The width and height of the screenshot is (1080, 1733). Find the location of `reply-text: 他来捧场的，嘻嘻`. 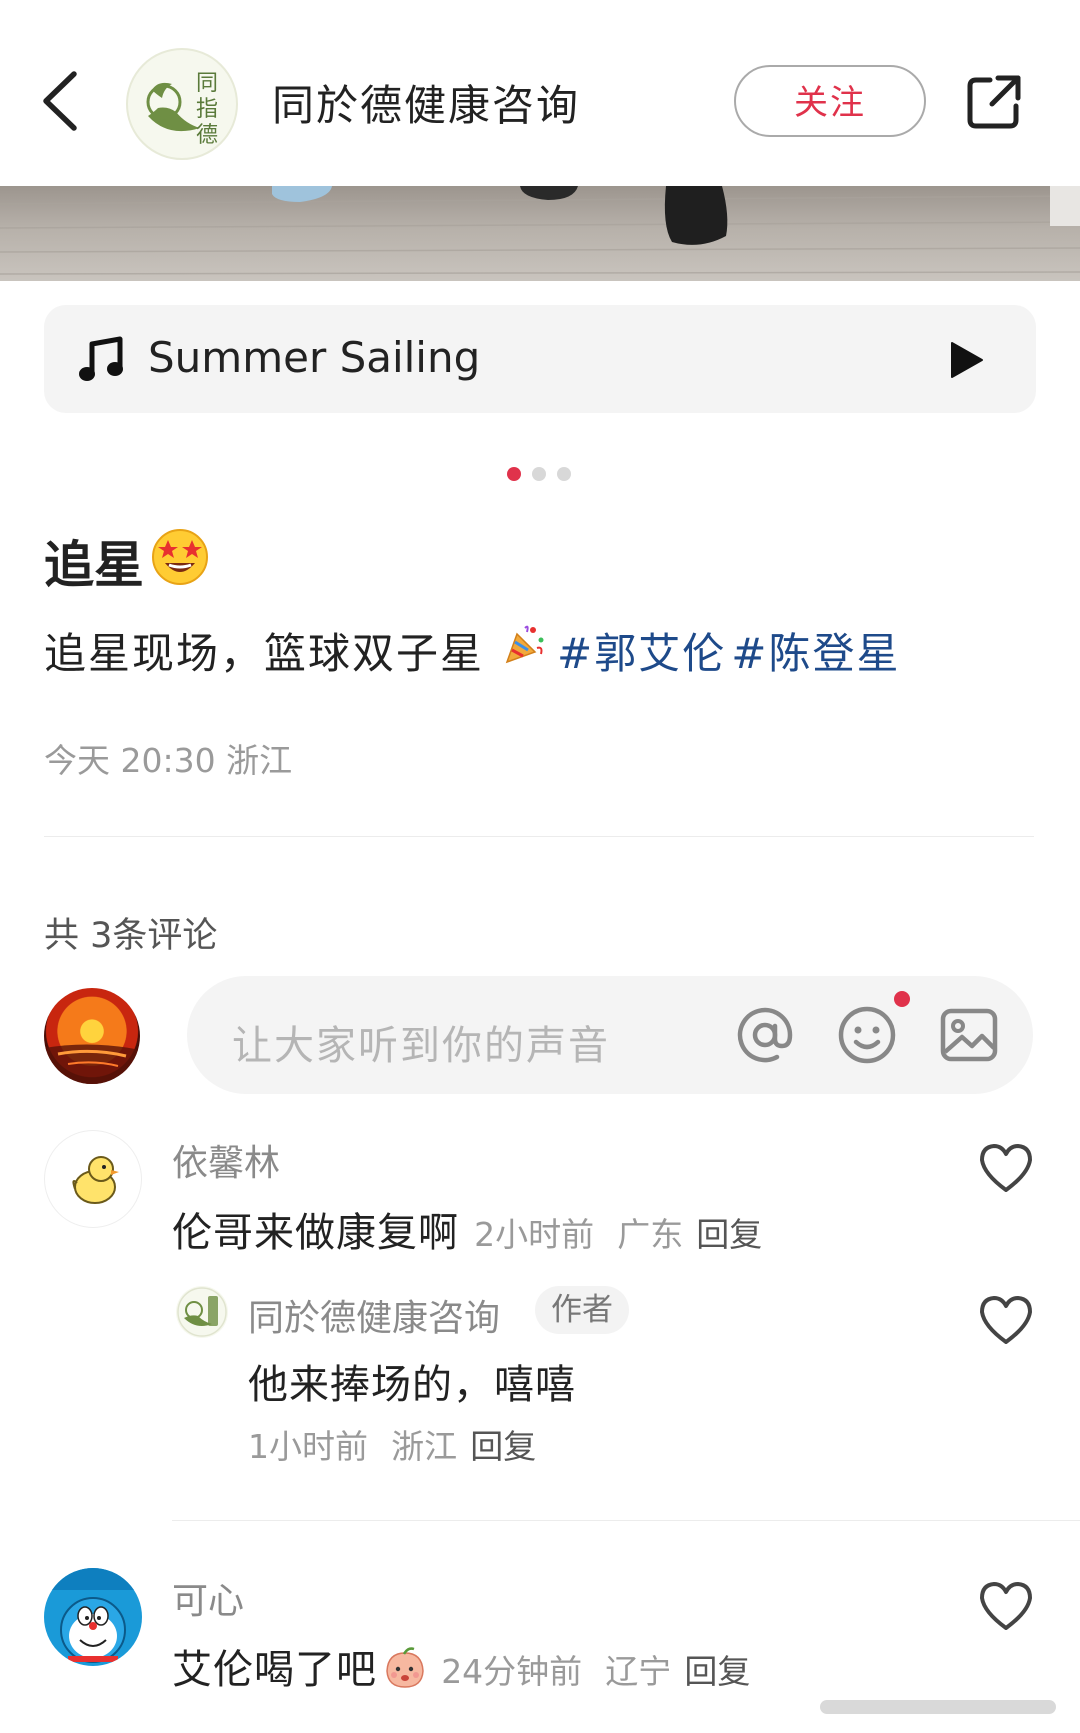

reply-text: 他来捧场的，嘻嘻 is located at coordinates (412, 1385).